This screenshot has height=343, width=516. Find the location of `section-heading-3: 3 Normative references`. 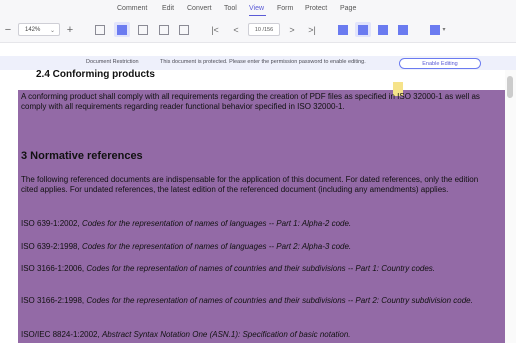

section-heading-3: 3 Normative references is located at coordinates (82, 156).